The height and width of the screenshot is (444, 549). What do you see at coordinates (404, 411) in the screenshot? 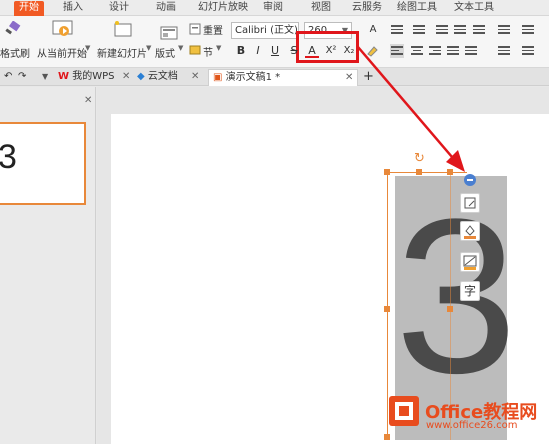
I see `office-logo-icon` at bounding box center [404, 411].